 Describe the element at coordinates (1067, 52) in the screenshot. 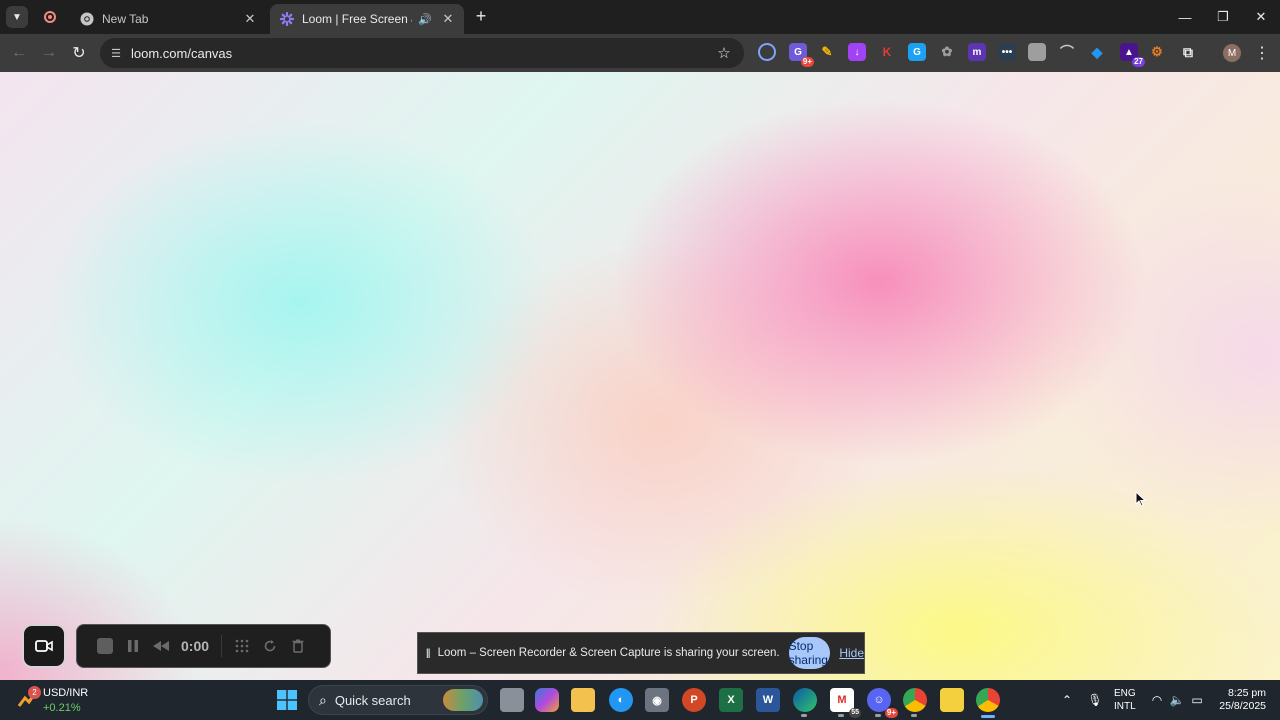

I see `extension-11-icon: ⌒` at that location.